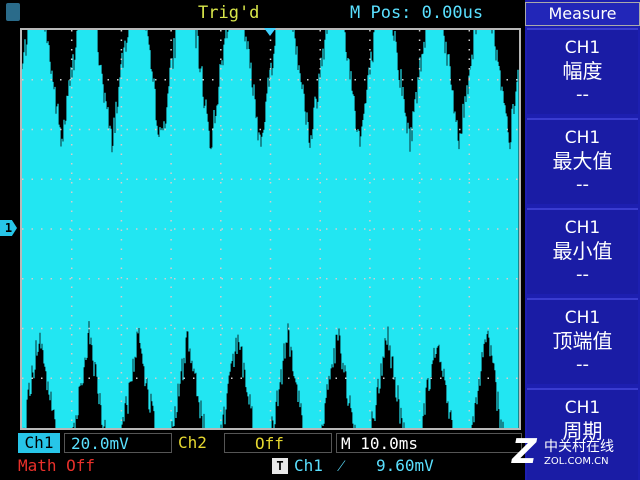  I want to click on menu-item-name: 最大值, so click(582, 161).